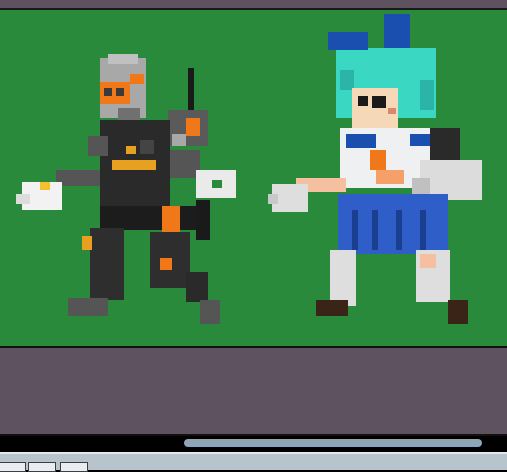  I want to click on horizontal-scrollbar-thumb, so click(333, 443).